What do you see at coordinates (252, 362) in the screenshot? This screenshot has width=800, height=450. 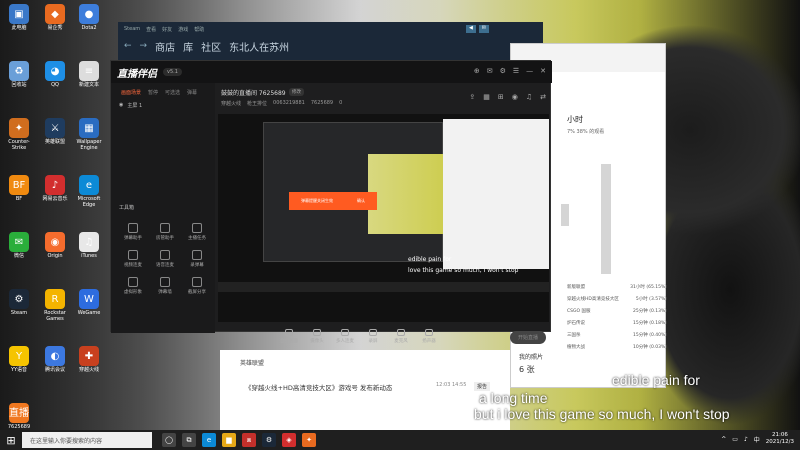 I see `feed-tag: 英雄联盟` at bounding box center [252, 362].